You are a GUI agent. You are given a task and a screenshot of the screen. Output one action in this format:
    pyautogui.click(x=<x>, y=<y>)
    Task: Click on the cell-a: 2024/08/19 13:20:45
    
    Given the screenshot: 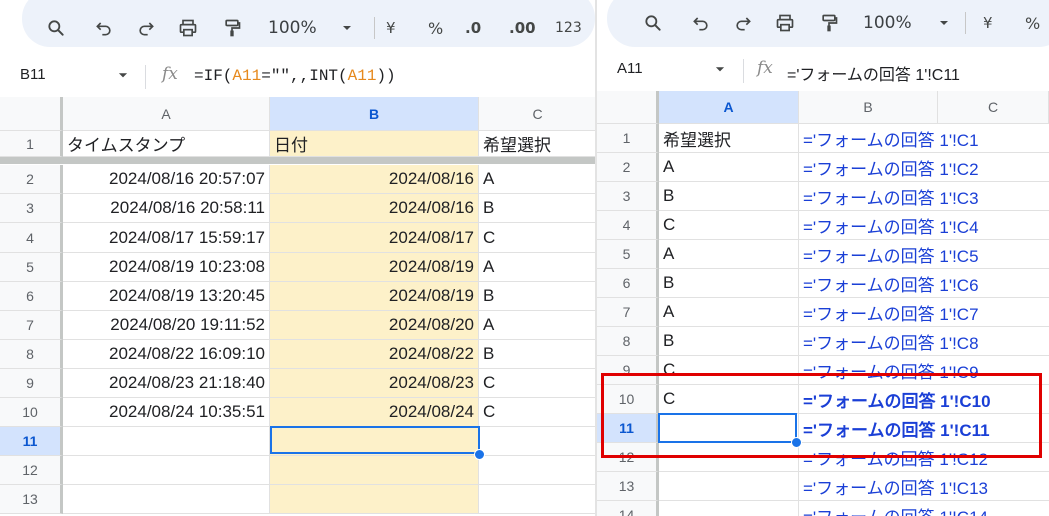 What is the action you would take?
    pyautogui.click(x=166, y=296)
    